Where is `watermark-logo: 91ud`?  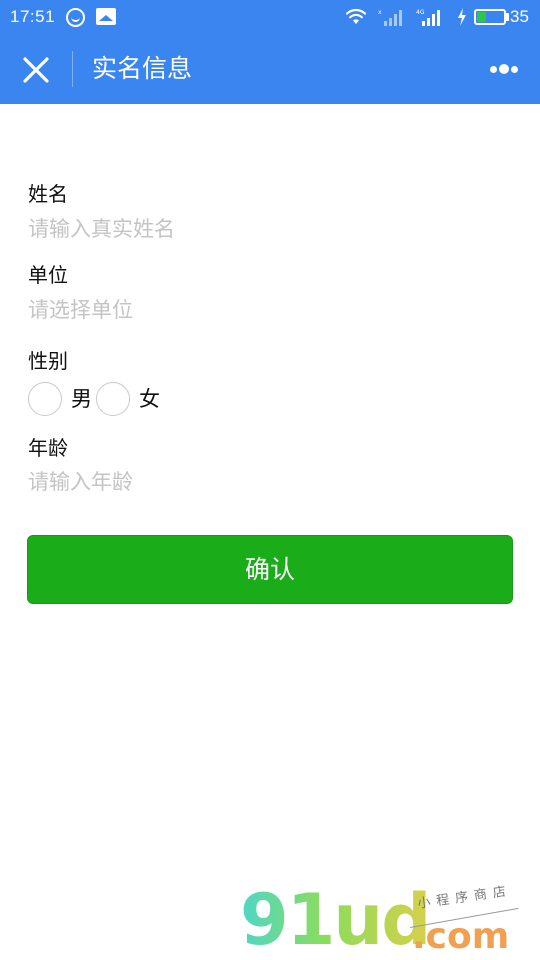
watermark-logo: 91ud is located at coordinates (335, 919).